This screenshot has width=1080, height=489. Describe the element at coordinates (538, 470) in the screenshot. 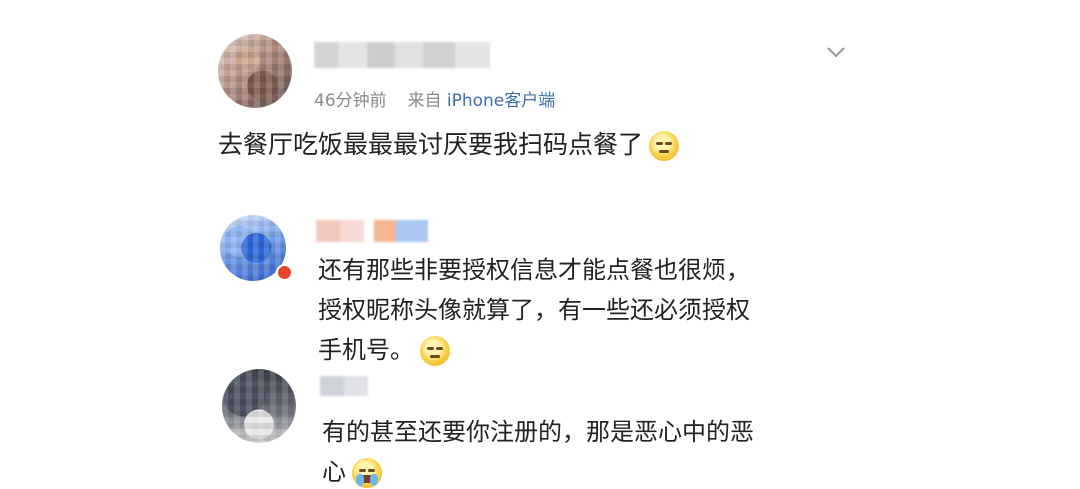

I see `comment-line-last: 心` at that location.